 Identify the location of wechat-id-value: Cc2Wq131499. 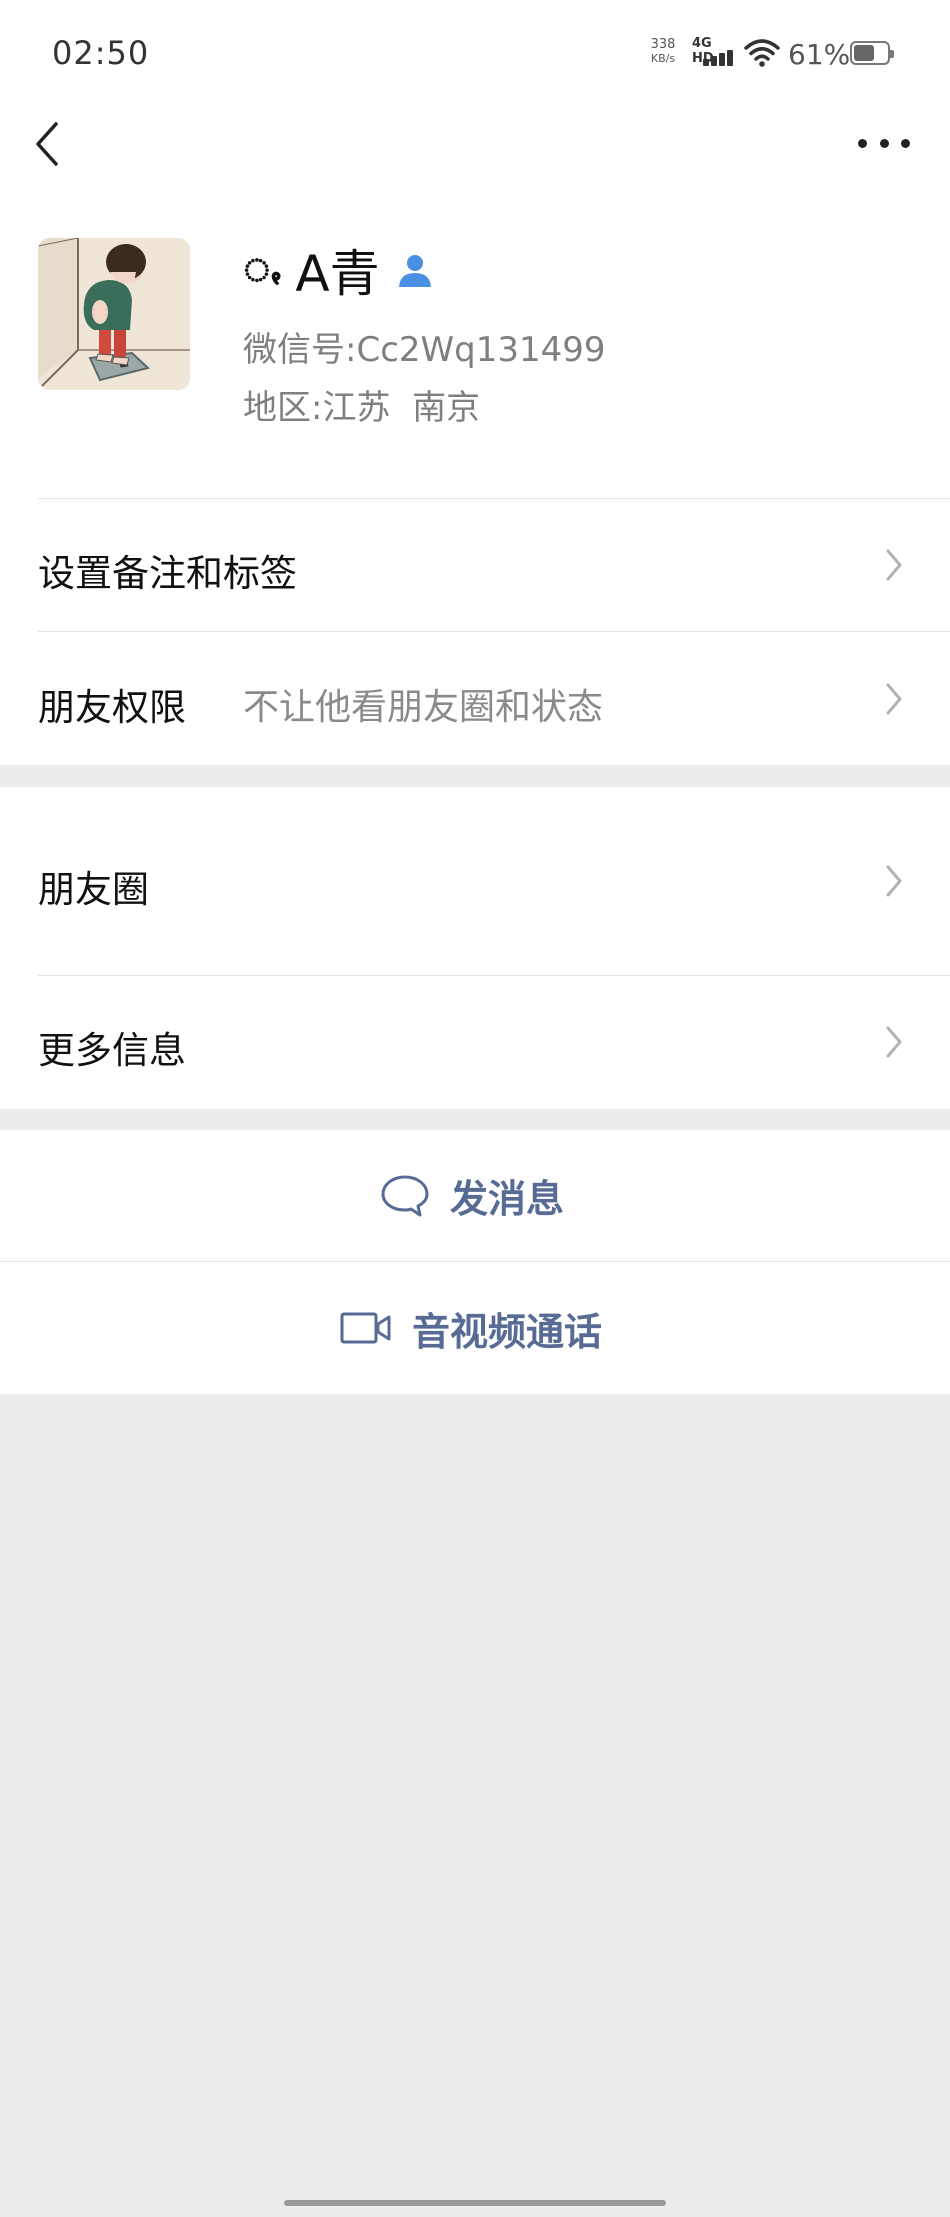
(481, 350).